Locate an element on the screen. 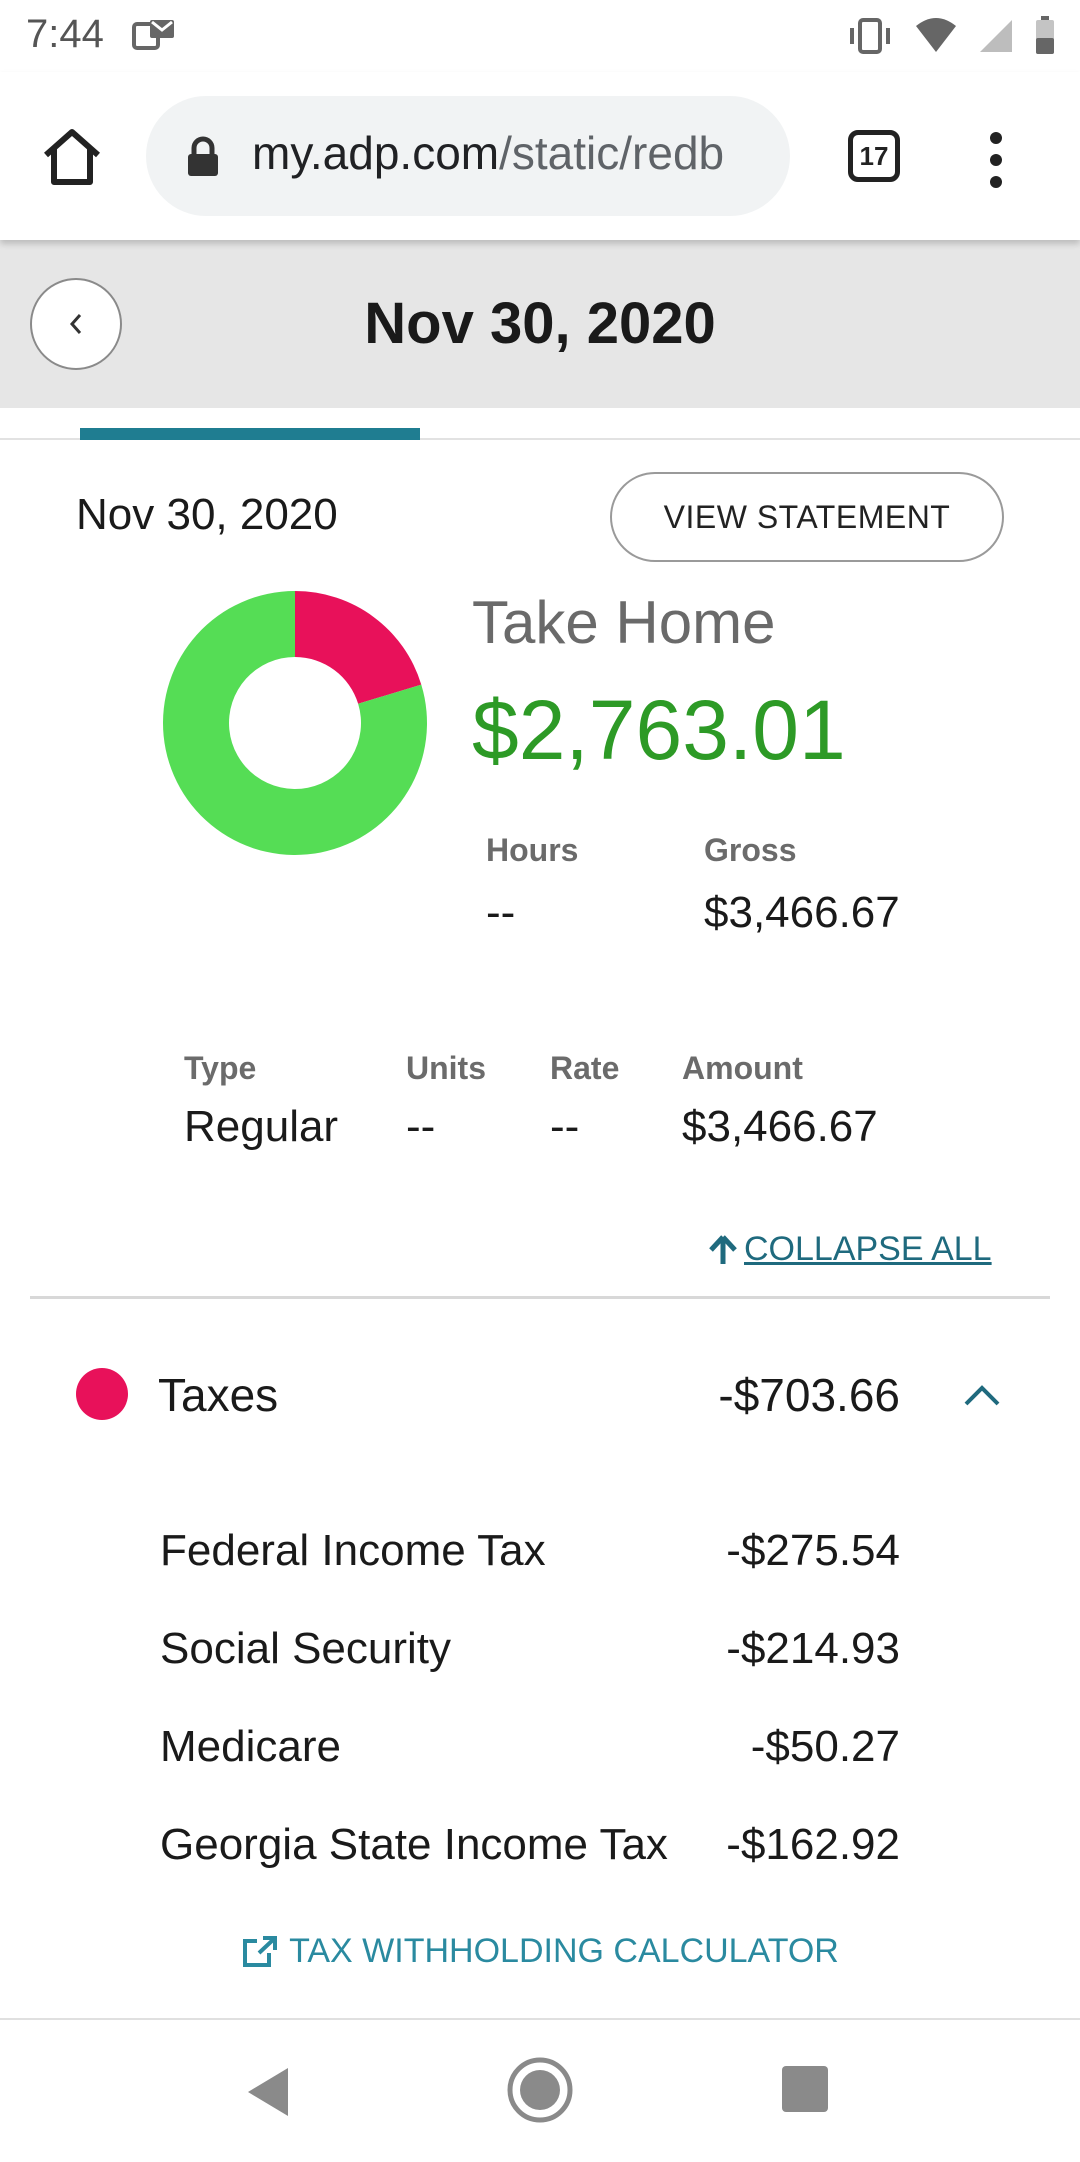  tax-item-amount: -$162.92 is located at coordinates (813, 1844).